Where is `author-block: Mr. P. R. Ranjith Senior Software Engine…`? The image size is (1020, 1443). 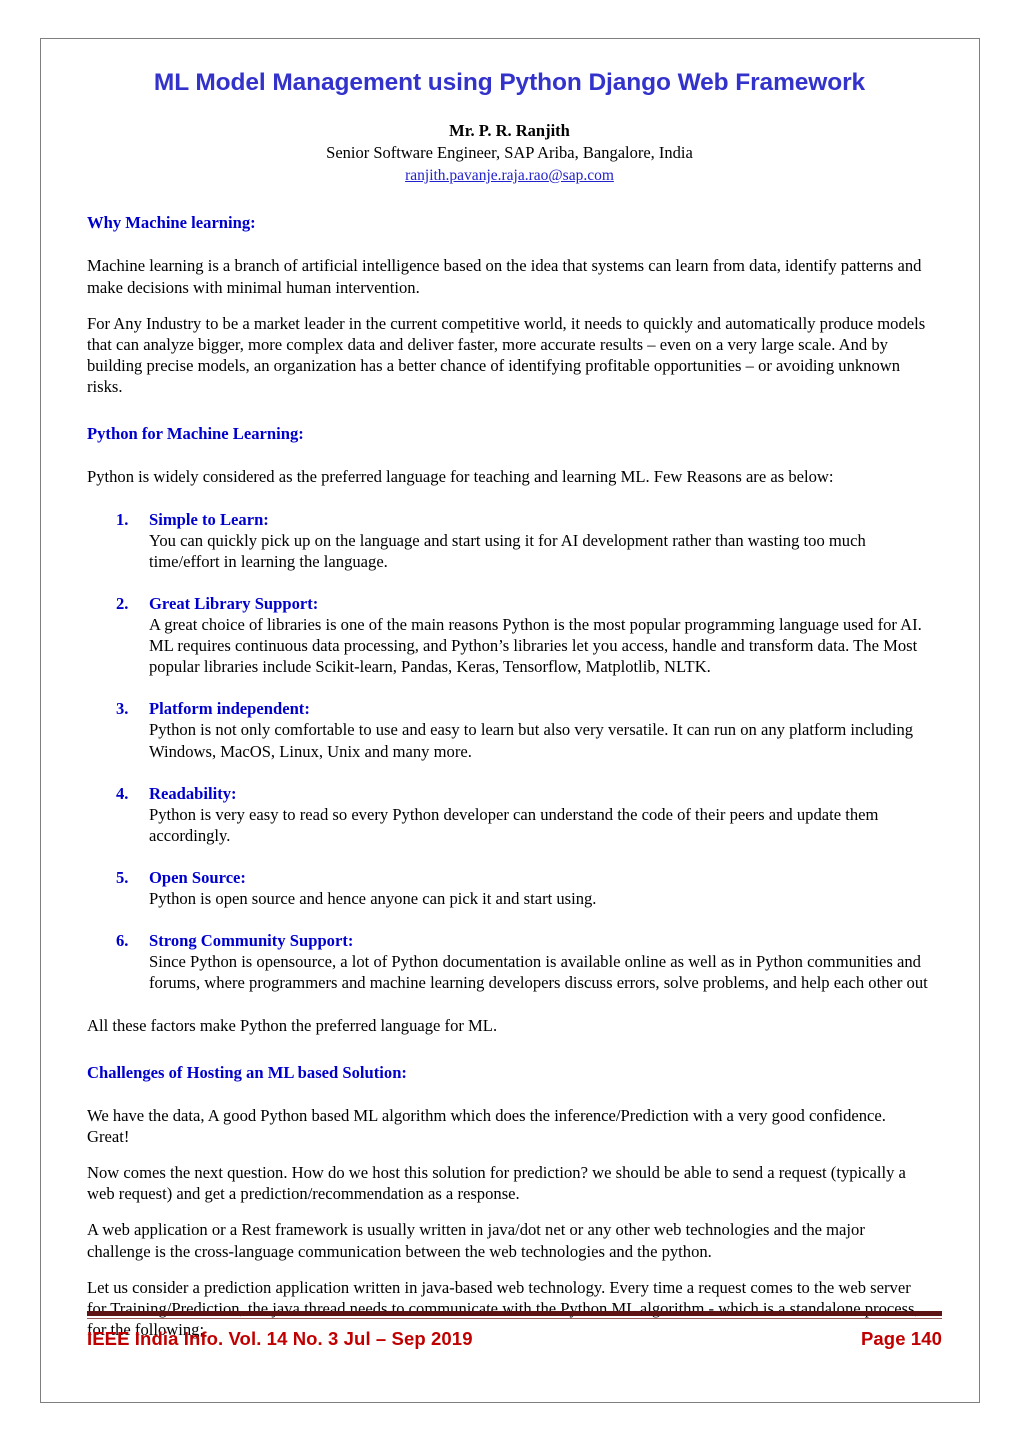 author-block: Mr. P. R. Ranjith Senior Software Engine… is located at coordinates (509, 153).